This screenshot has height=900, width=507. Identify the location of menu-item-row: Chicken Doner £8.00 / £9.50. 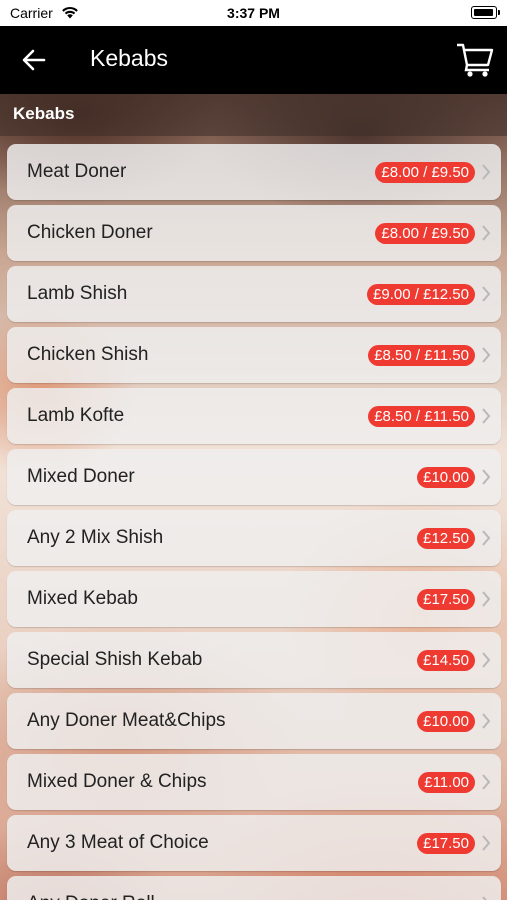
(254, 233).